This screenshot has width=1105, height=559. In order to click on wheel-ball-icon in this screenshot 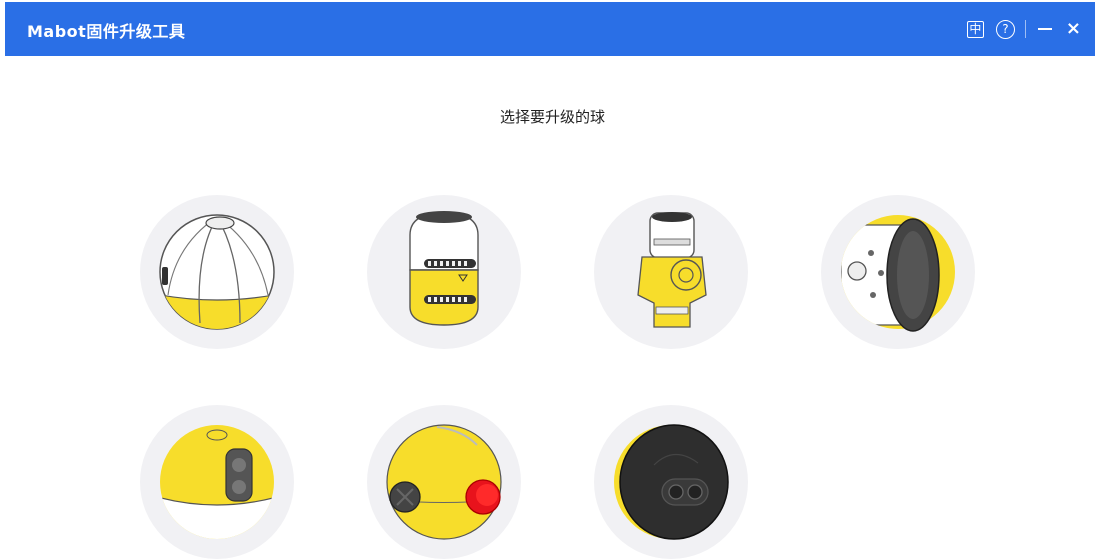, I will do `click(898, 273)`.